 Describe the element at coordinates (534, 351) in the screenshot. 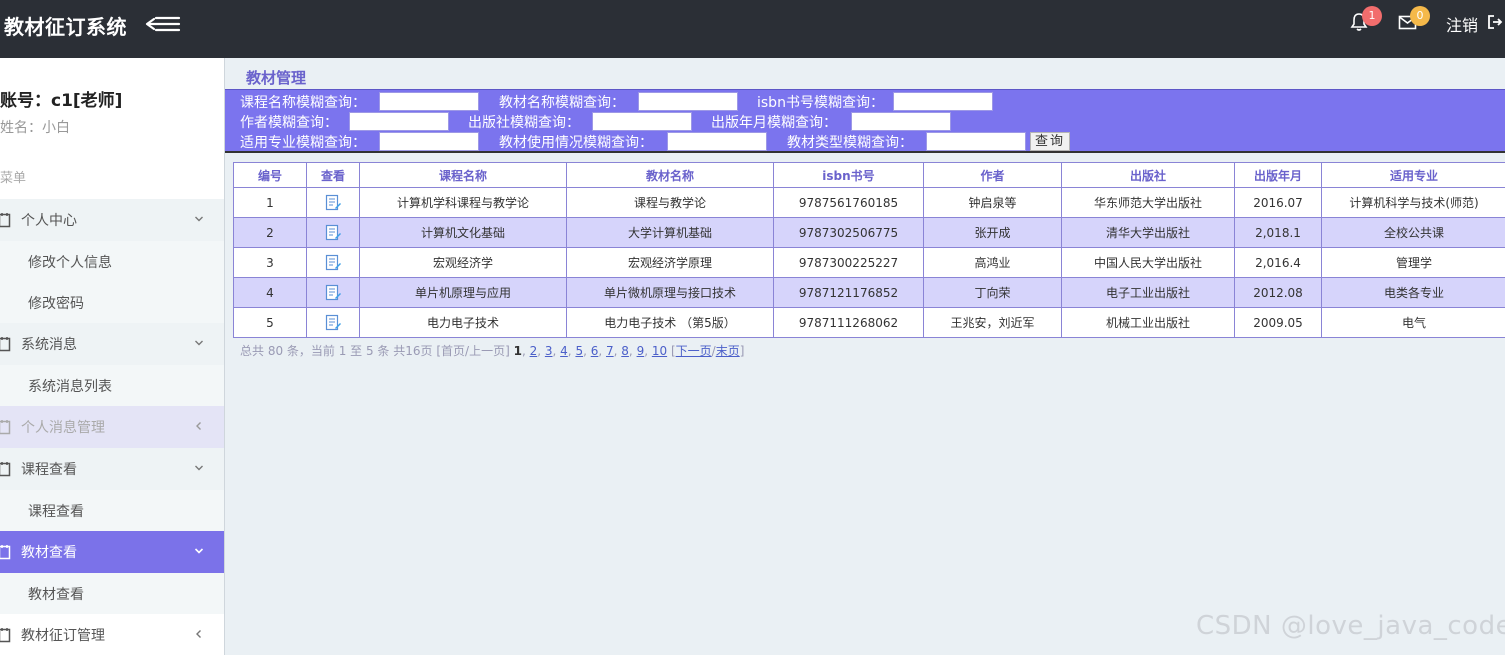

I see `page-link: 2` at that location.